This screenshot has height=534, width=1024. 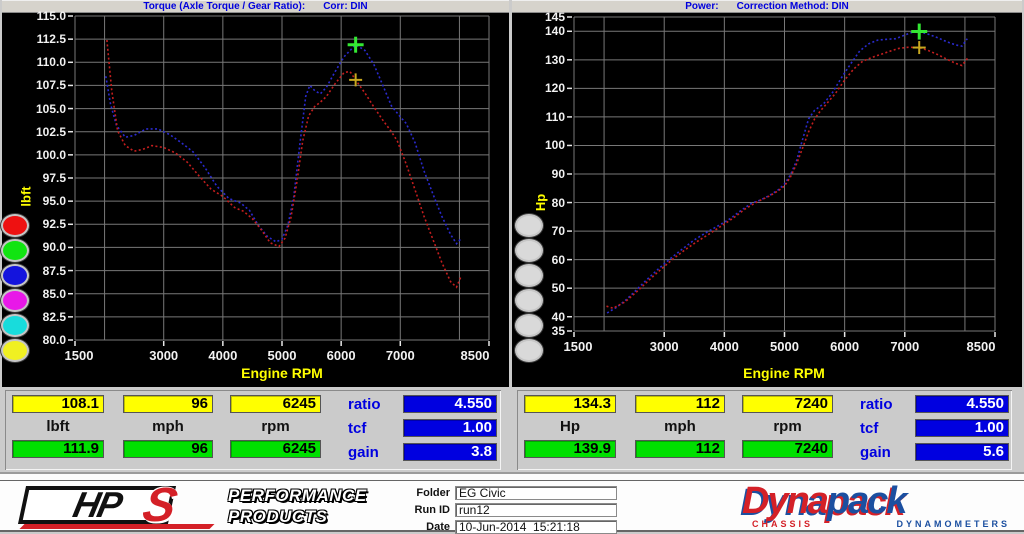 What do you see at coordinates (15, 225) in the screenshot?
I see `run-select-button-red` at bounding box center [15, 225].